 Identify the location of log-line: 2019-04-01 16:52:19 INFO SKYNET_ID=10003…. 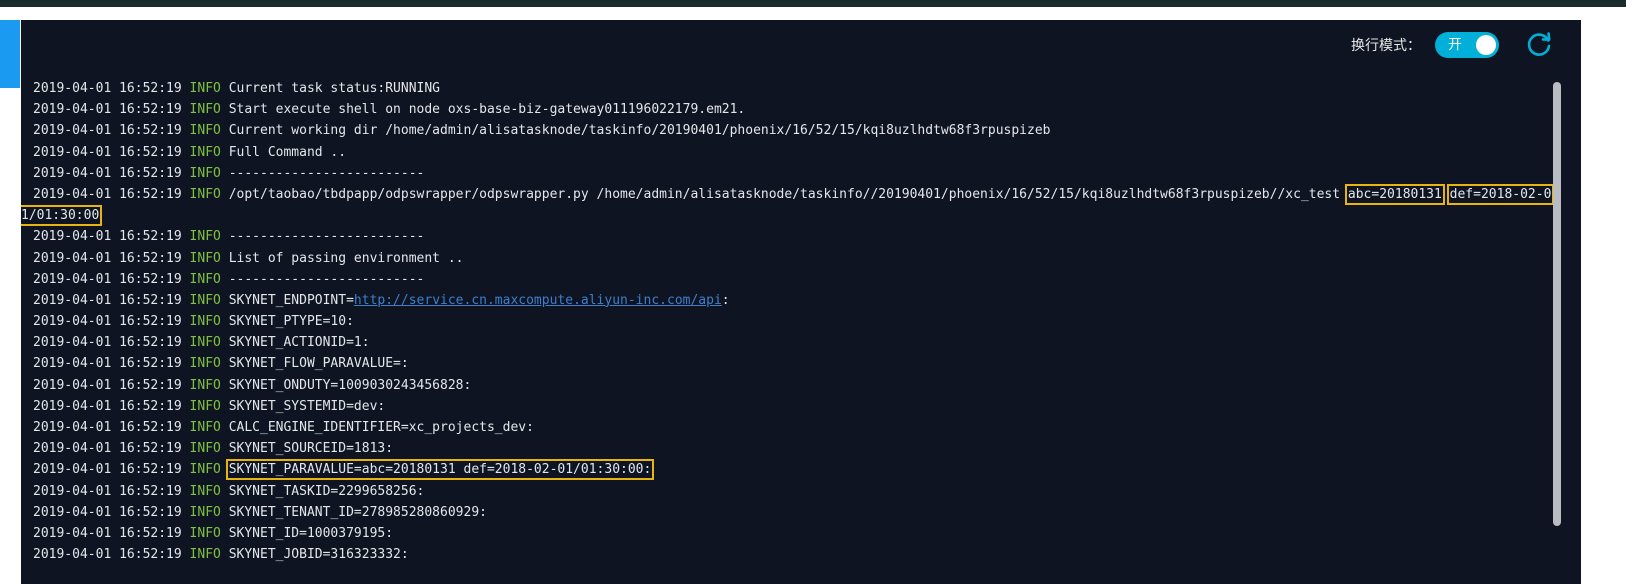
(783, 533).